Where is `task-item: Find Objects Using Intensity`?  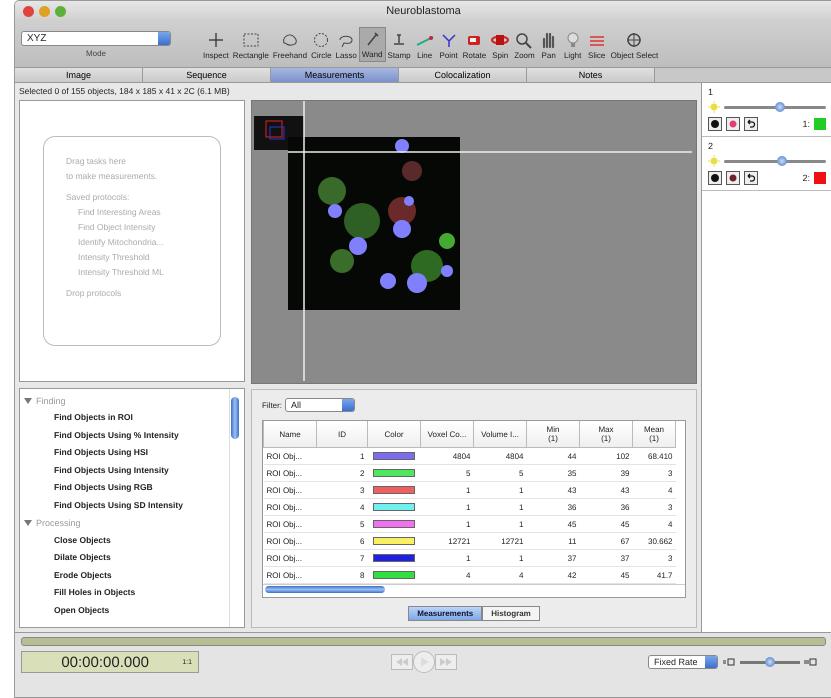 task-item: Find Objects Using Intensity is located at coordinates (124, 471).